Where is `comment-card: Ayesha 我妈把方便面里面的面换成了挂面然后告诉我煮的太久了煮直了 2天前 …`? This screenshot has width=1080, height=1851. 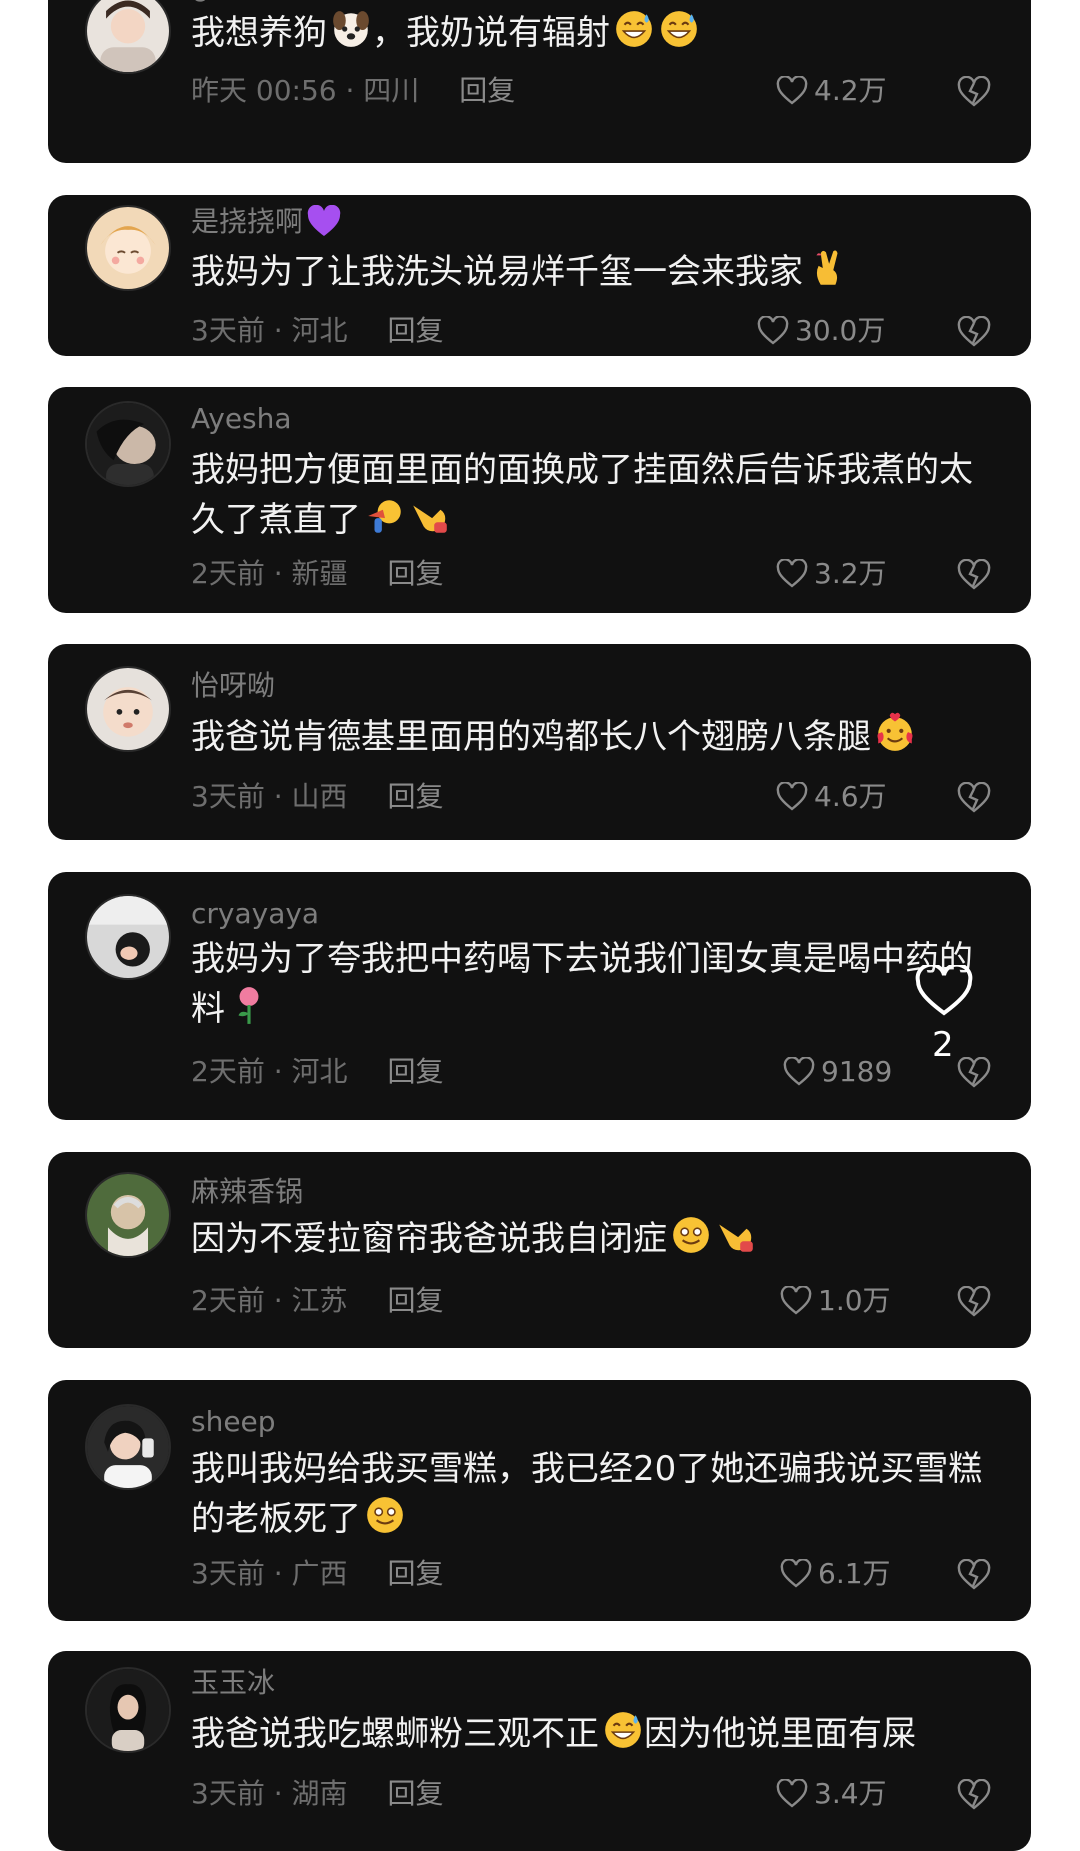 comment-card: Ayesha 我妈把方便面里面的面换成了挂面然后告诉我煮的太久了煮直了 2天前 … is located at coordinates (539, 500).